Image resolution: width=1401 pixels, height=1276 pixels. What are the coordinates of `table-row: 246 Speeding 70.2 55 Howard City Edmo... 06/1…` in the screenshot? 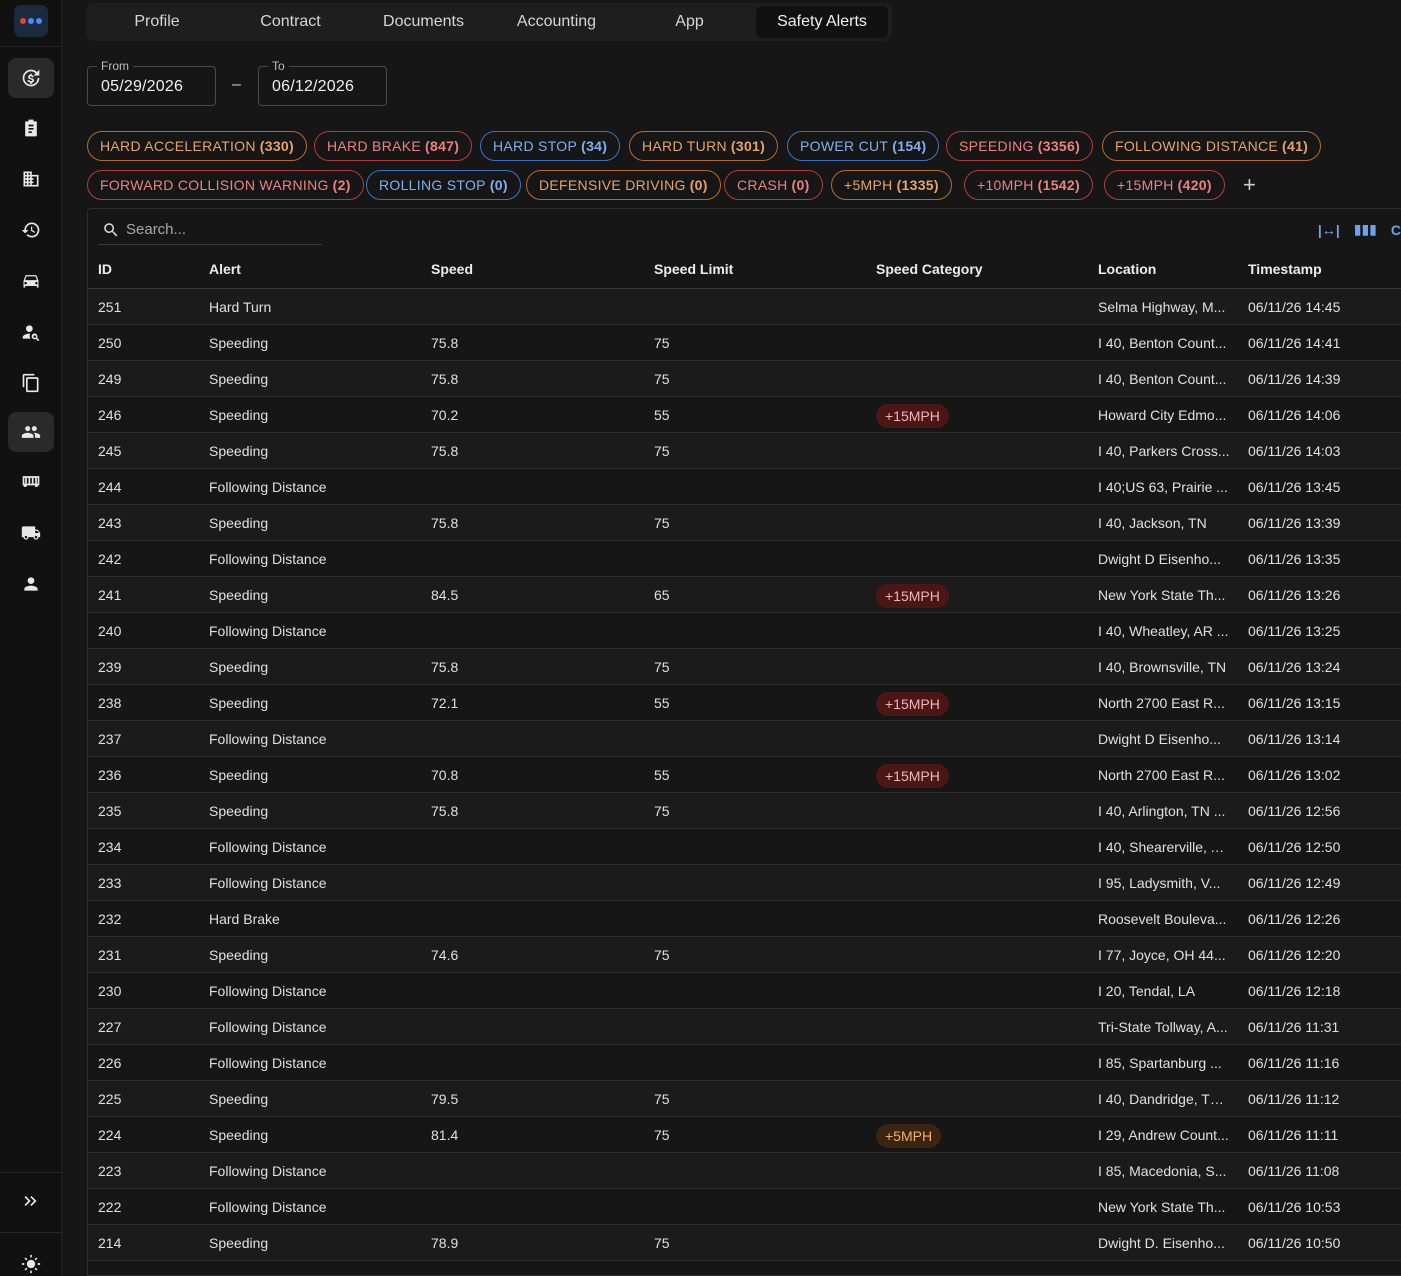 It's located at (744, 415).